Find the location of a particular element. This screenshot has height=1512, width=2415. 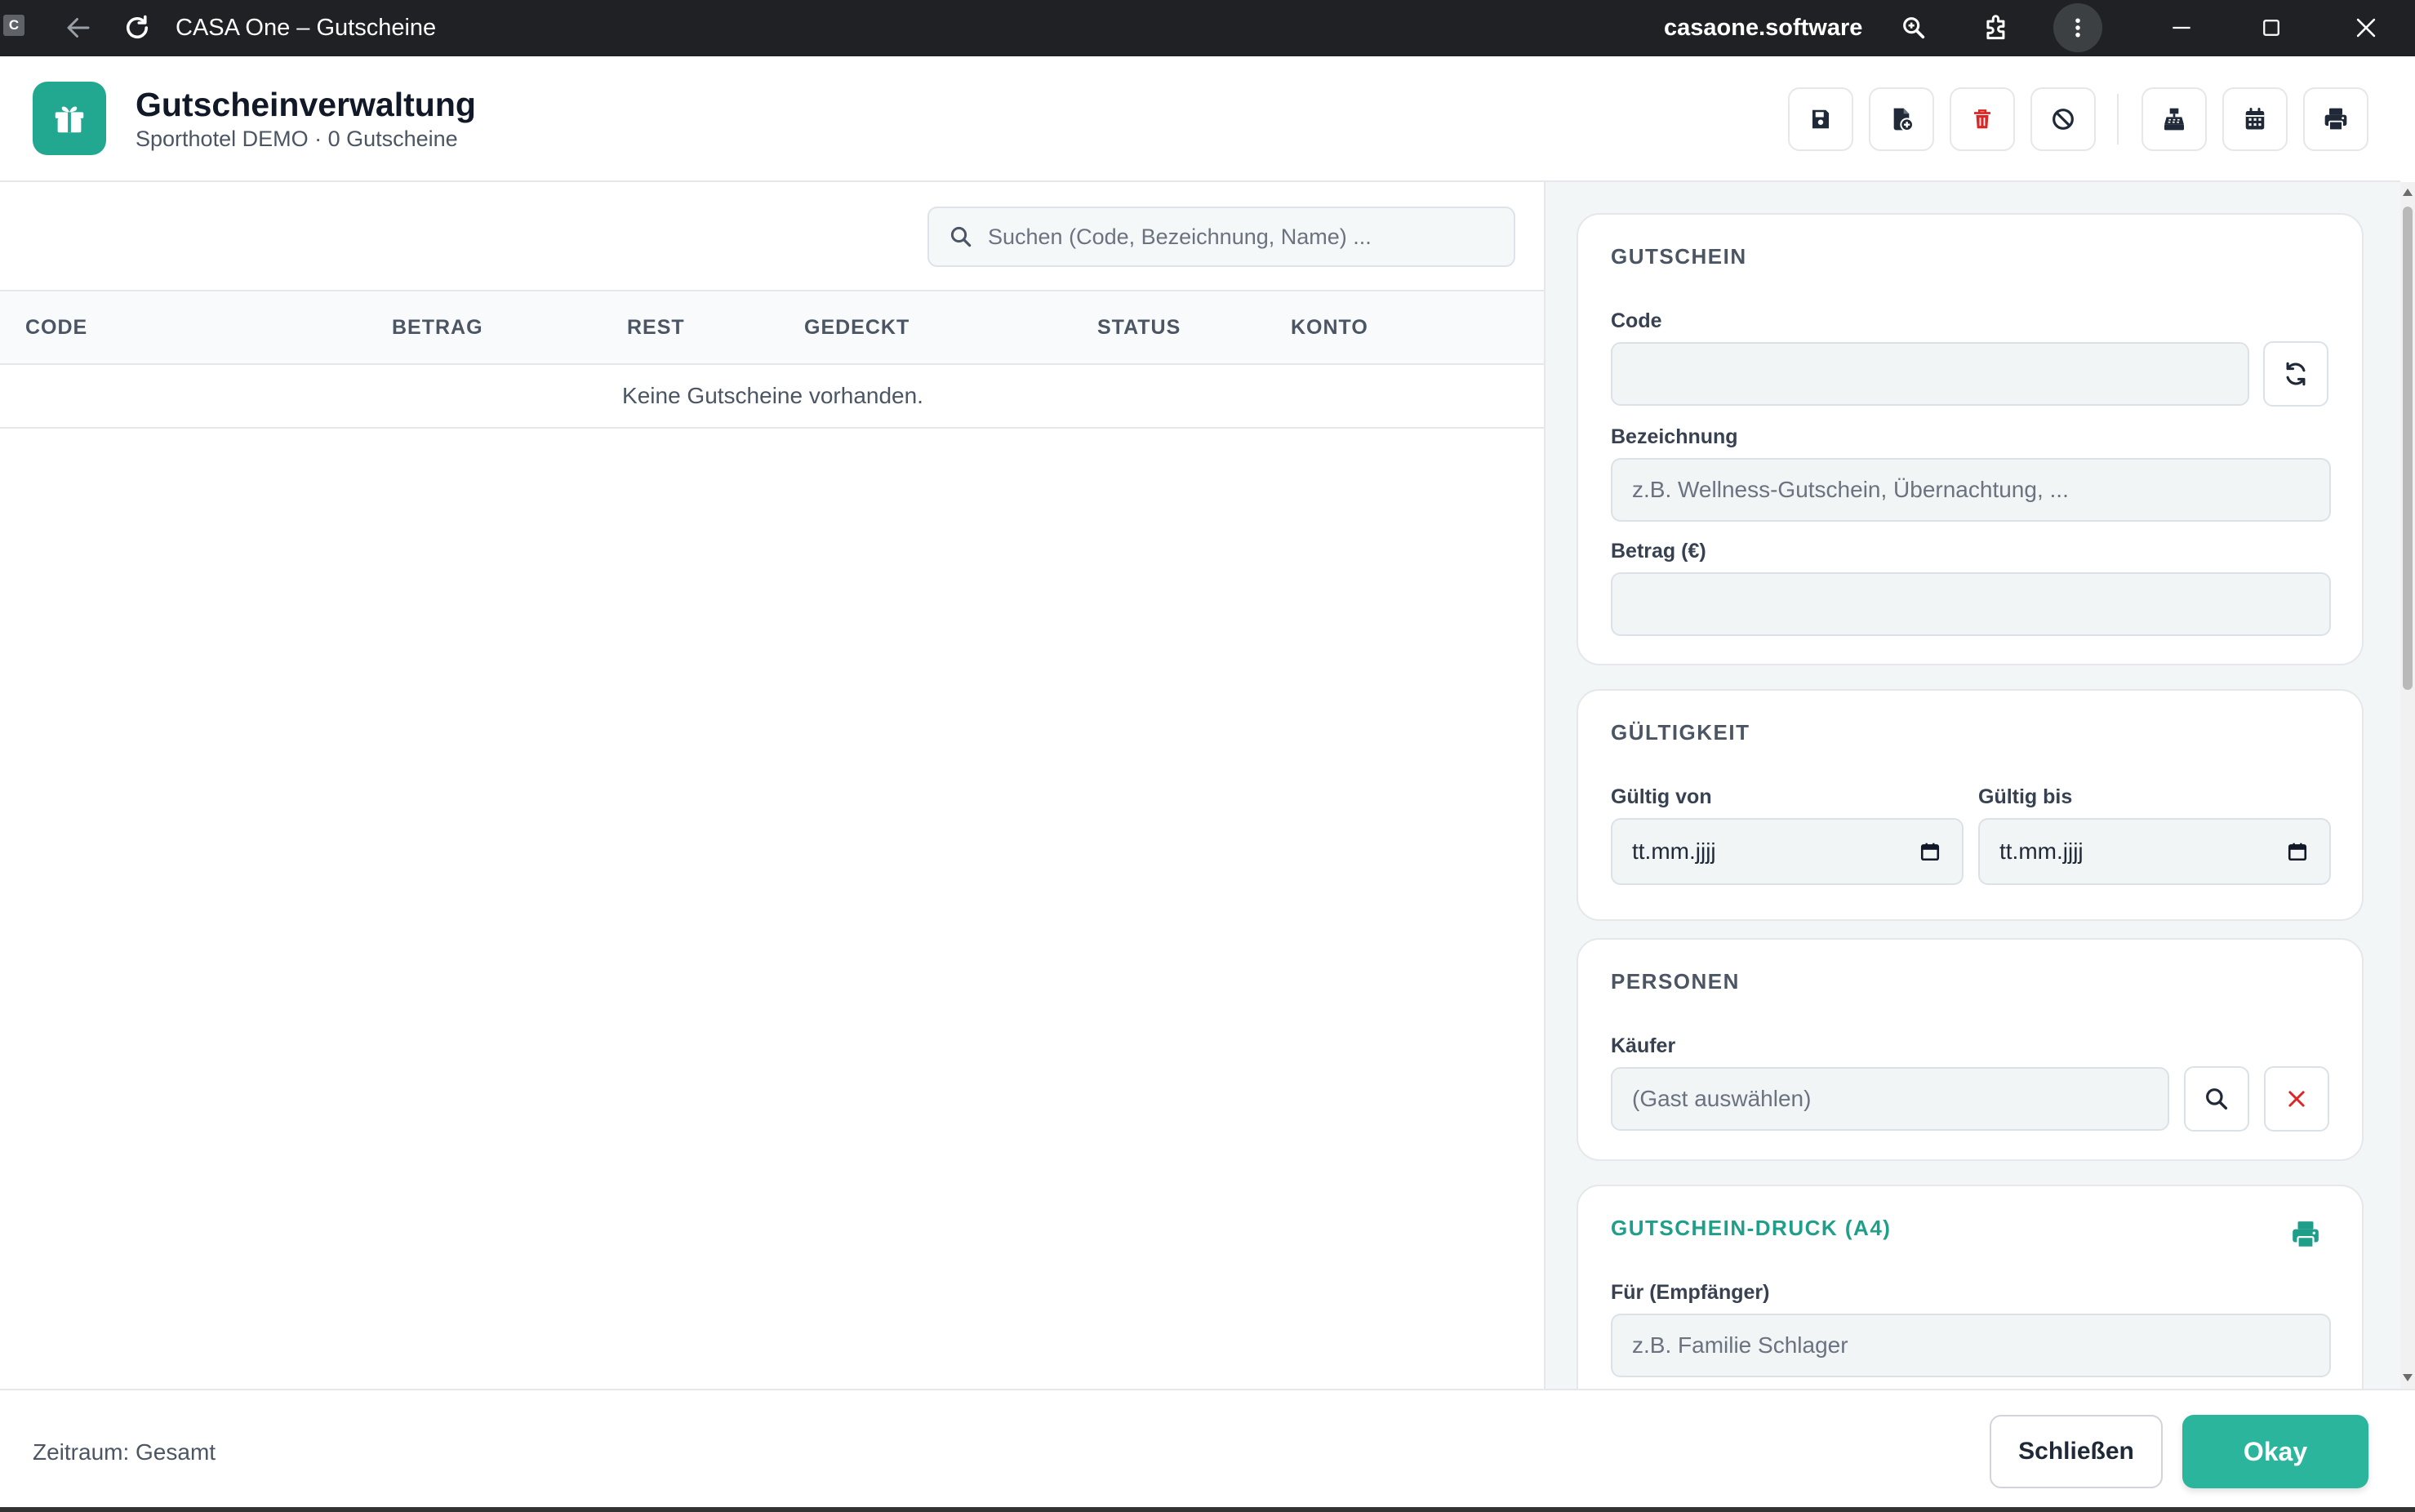

card-gutschein-druck: GUTSCHEIN-DRUCK (A4) Für (Empfänger) is located at coordinates (1970, 1287).